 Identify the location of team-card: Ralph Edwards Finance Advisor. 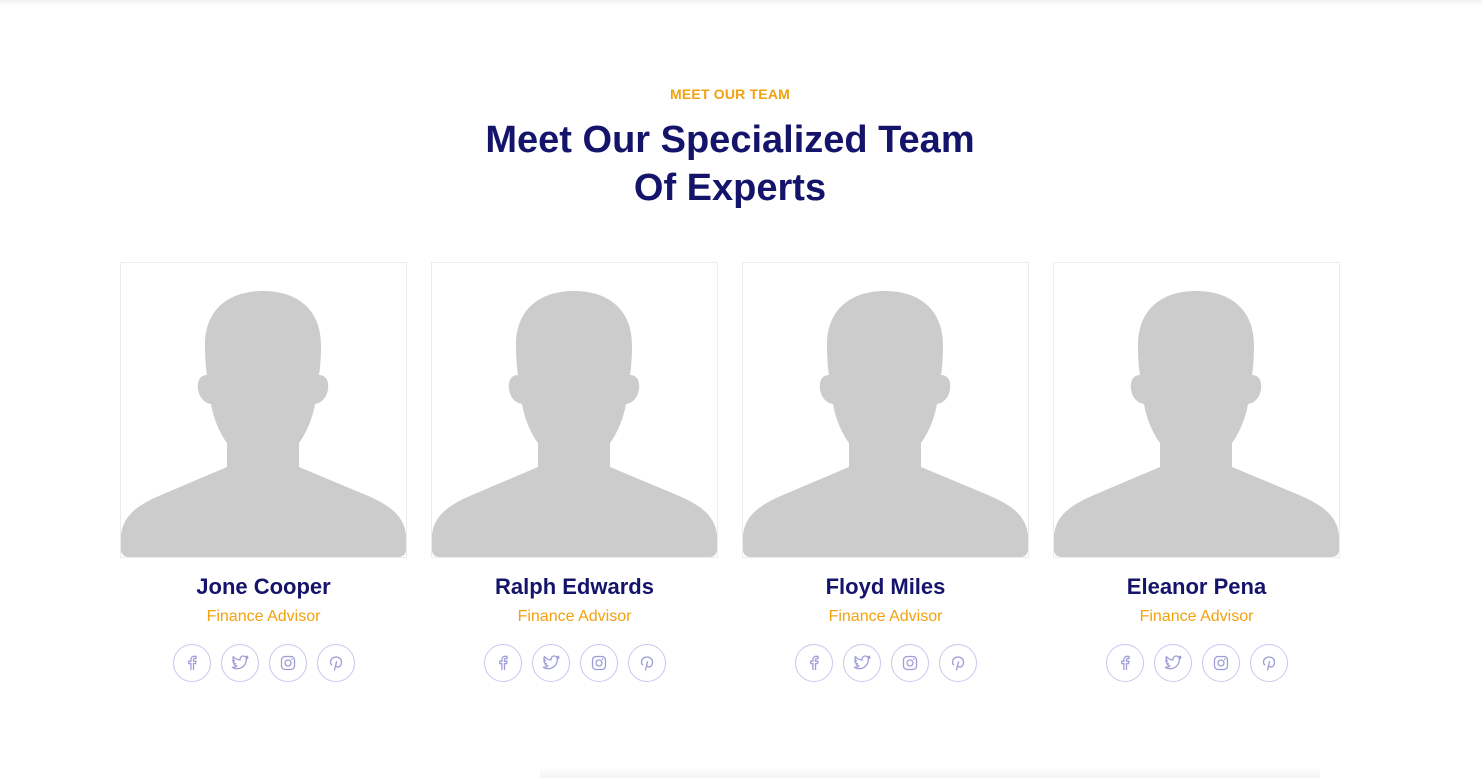
(574, 472).